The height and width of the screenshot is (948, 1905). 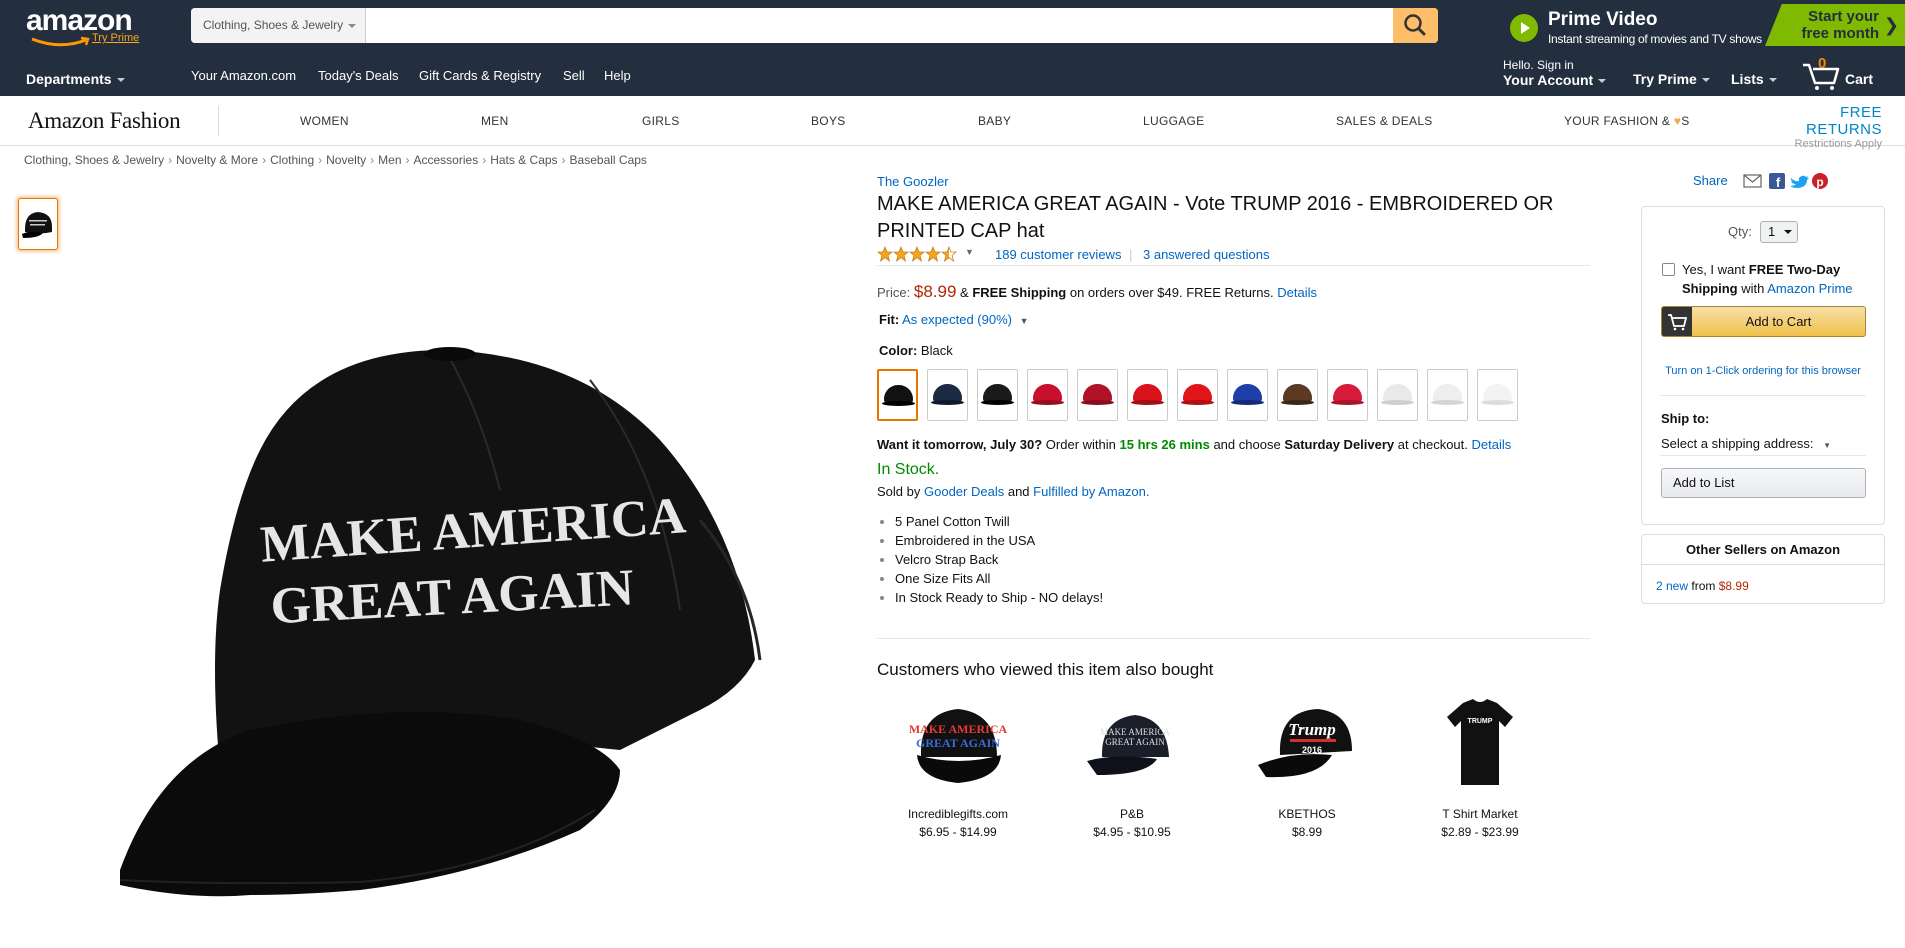 What do you see at coordinates (1763, 483) in the screenshot?
I see `add-to-list-button: Add to List` at bounding box center [1763, 483].